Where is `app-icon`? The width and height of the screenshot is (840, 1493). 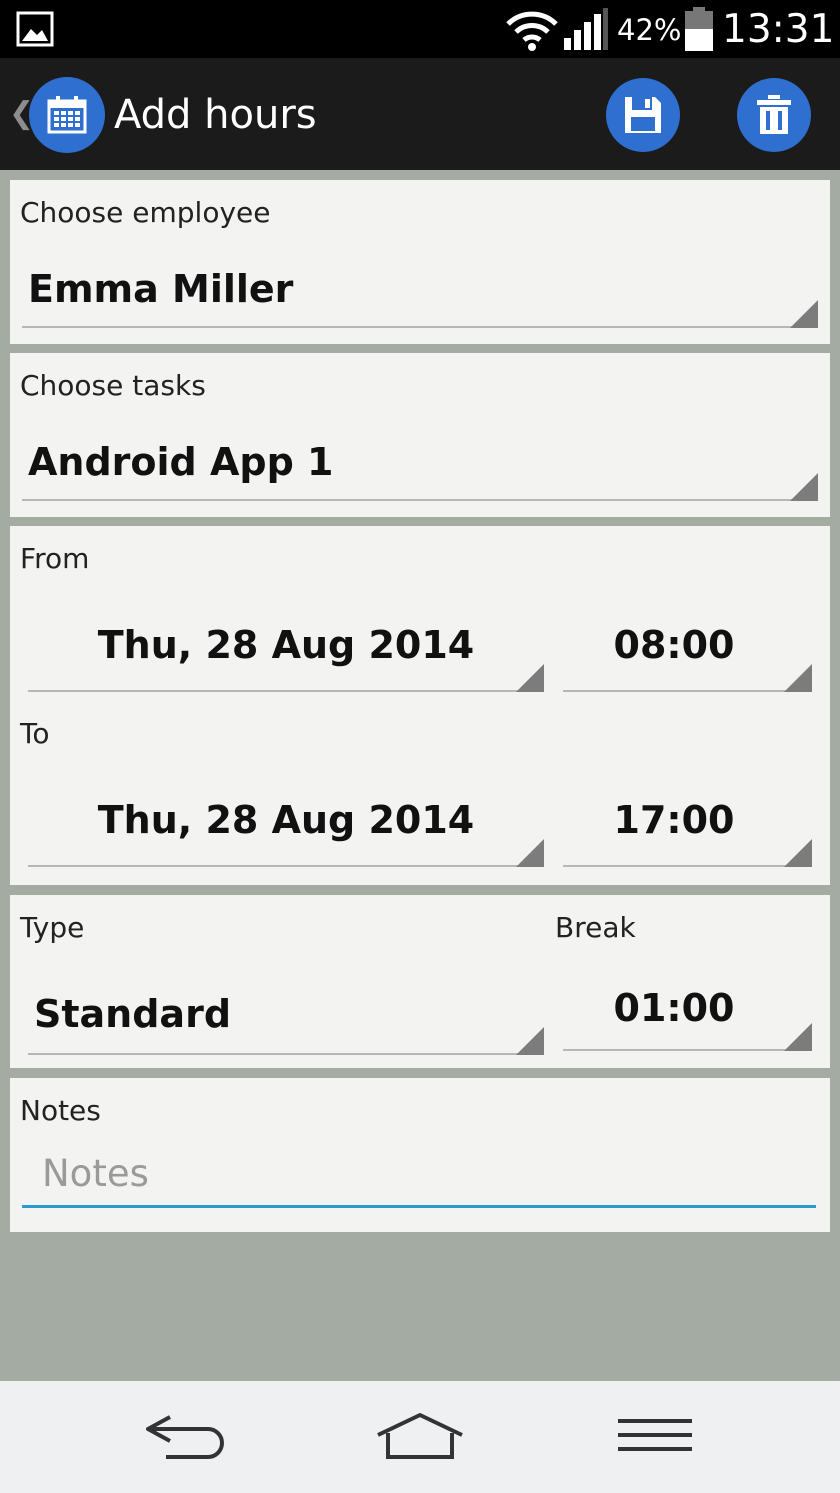 app-icon is located at coordinates (67, 115).